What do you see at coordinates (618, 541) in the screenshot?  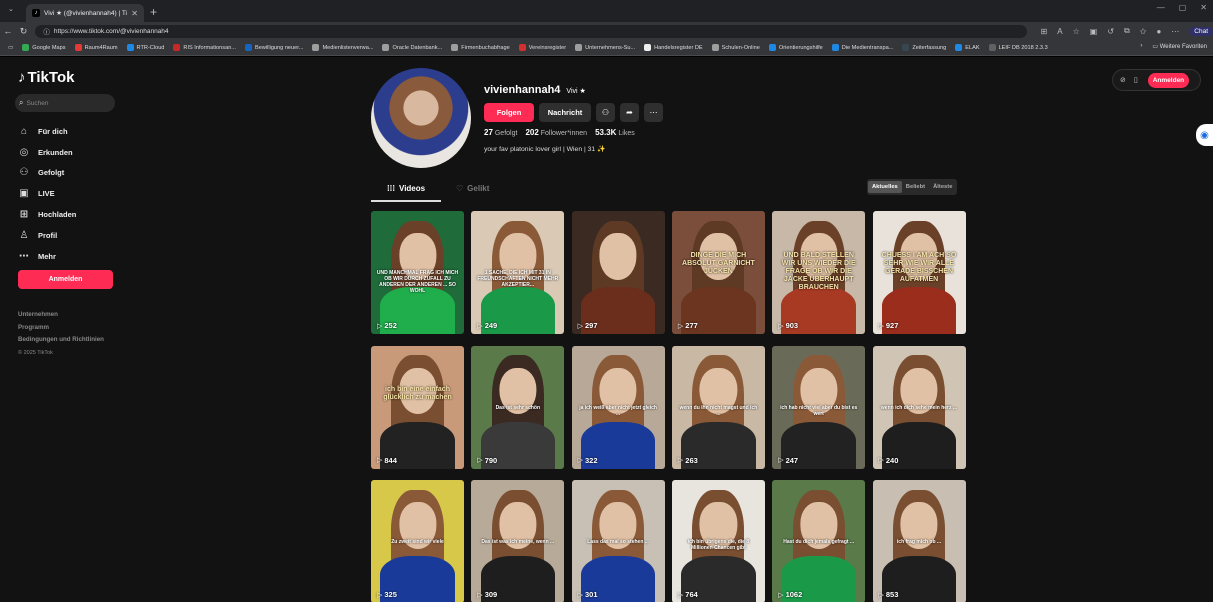 I see `video-card: Lass das mal so stehen ... ▷ 301` at bounding box center [618, 541].